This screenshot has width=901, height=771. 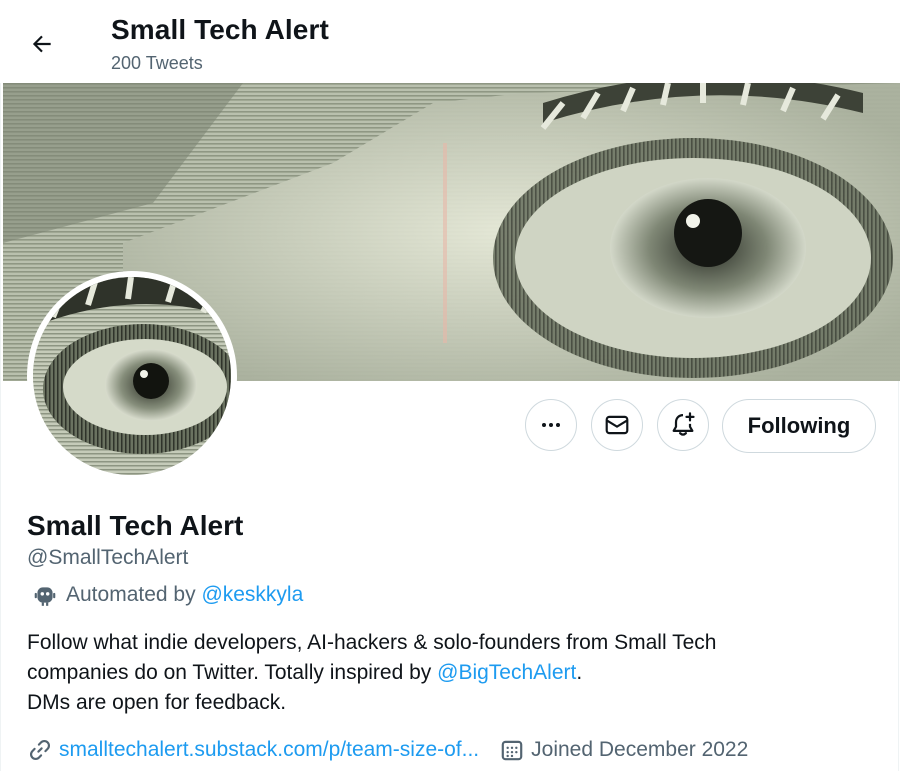 I want to click on page-title: Small Tech Alert, so click(x=220, y=29).